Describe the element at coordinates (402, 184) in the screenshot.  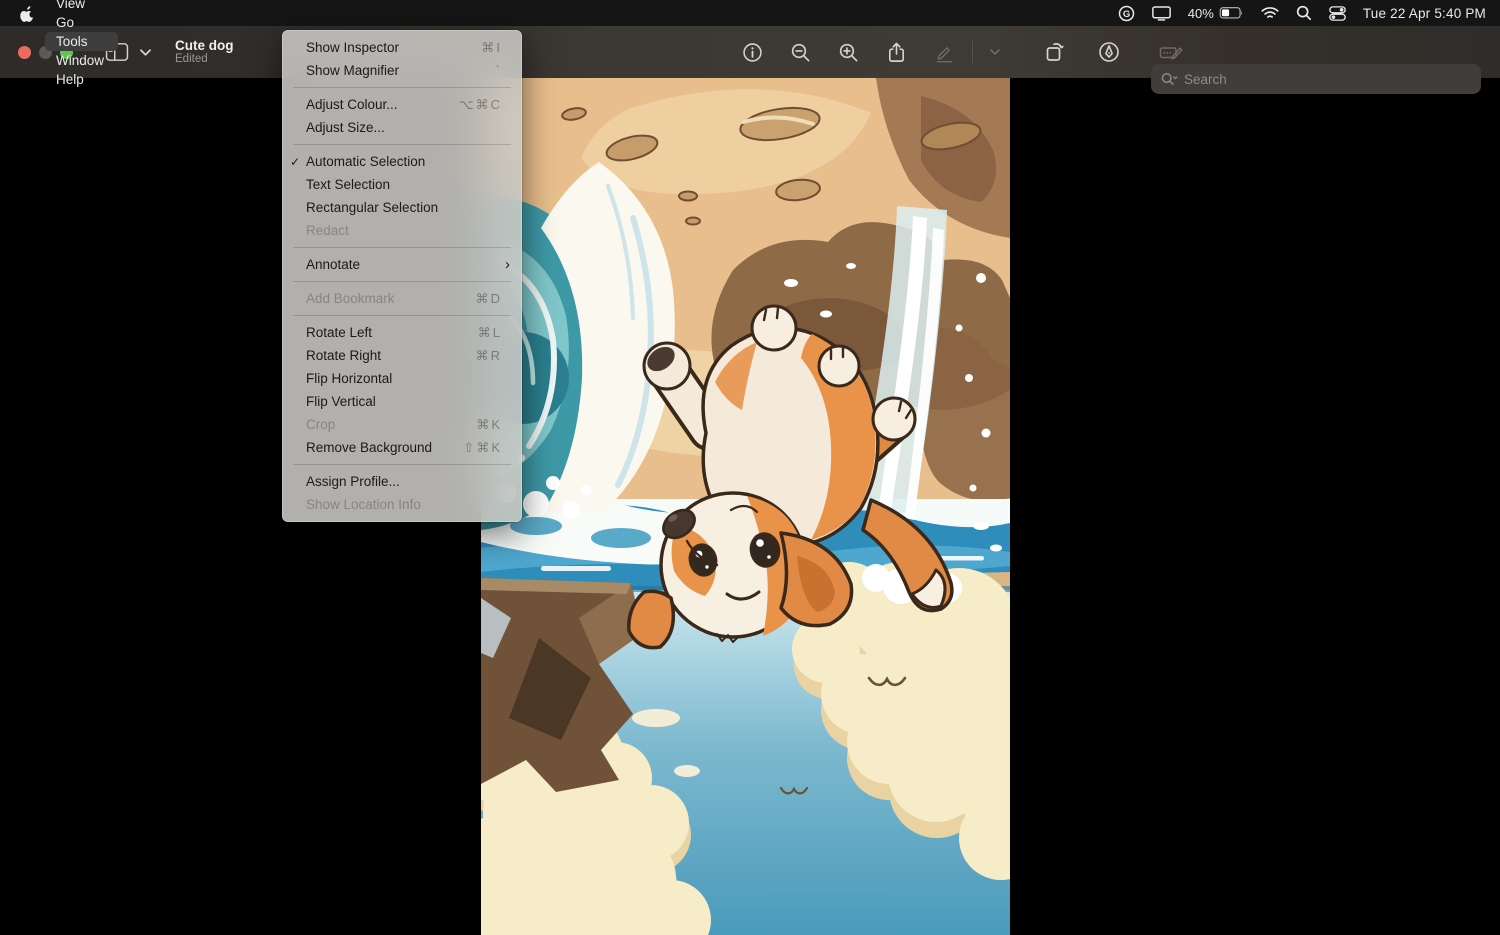
I see `menu-item-text-selection: Text Selection` at that location.